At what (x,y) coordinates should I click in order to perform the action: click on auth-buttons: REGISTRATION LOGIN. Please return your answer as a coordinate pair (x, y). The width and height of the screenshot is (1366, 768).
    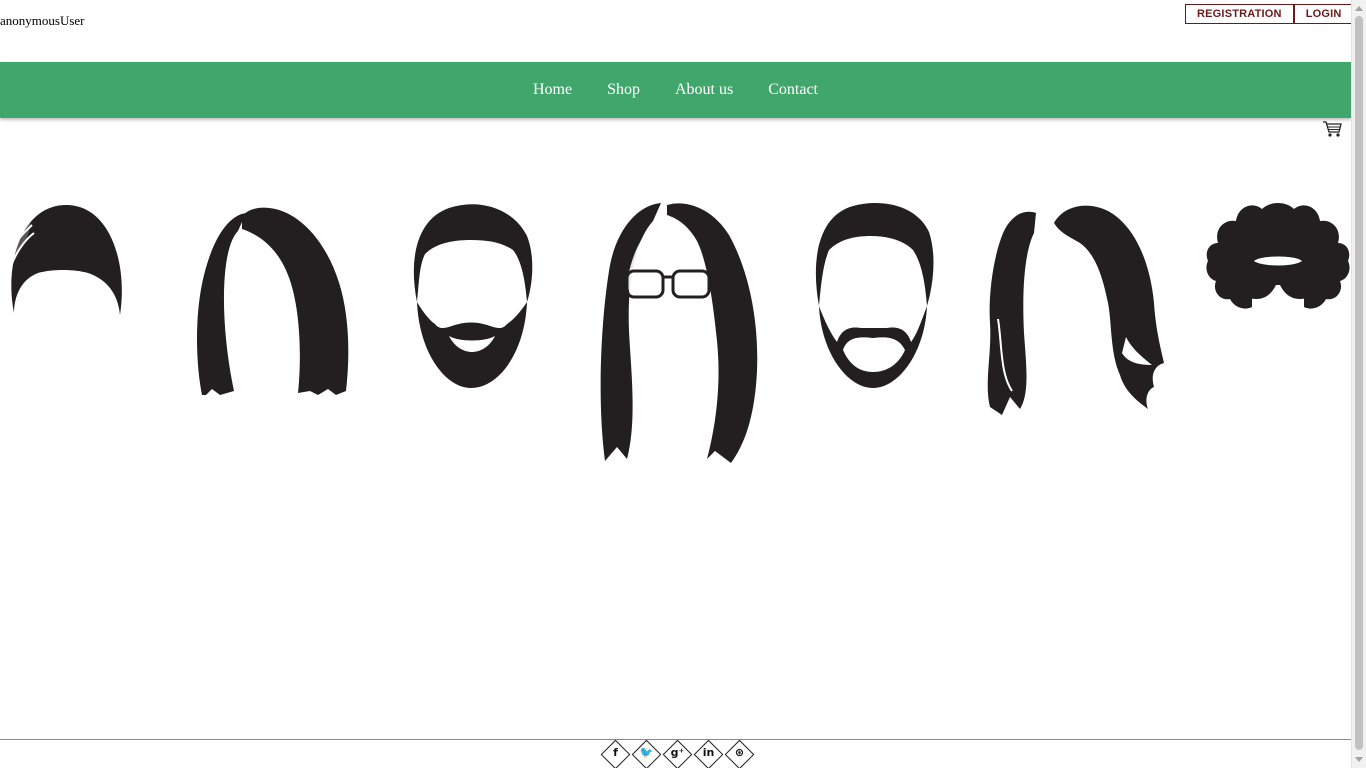
    Looking at the image, I should click on (1269, 14).